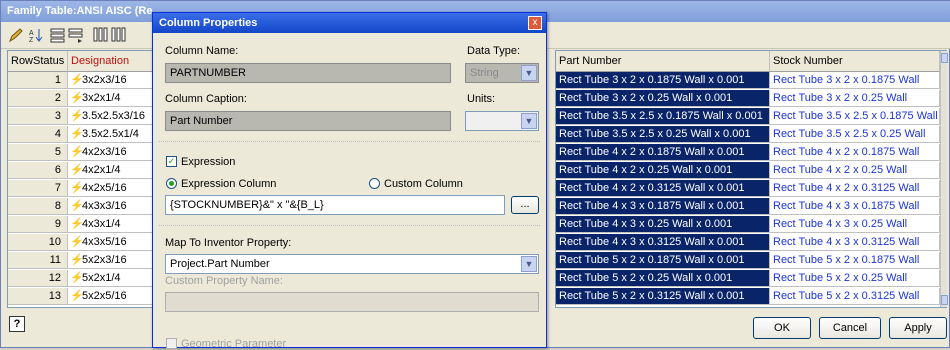  I want to click on row-status-cell: 8, so click(38, 206).